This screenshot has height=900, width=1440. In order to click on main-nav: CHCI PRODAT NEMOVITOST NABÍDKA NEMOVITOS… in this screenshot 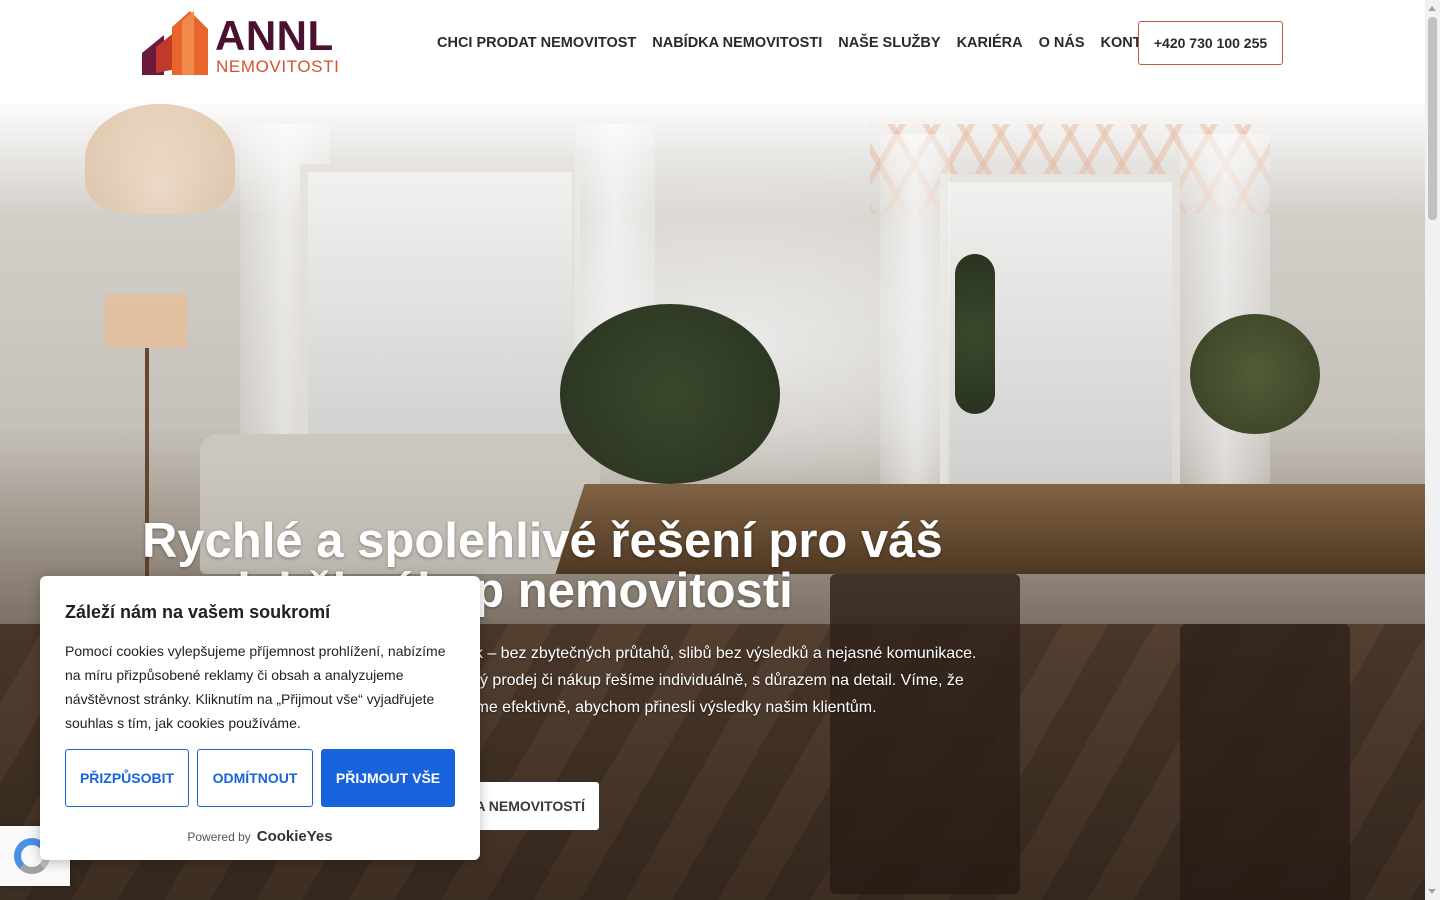, I will do `click(803, 43)`.